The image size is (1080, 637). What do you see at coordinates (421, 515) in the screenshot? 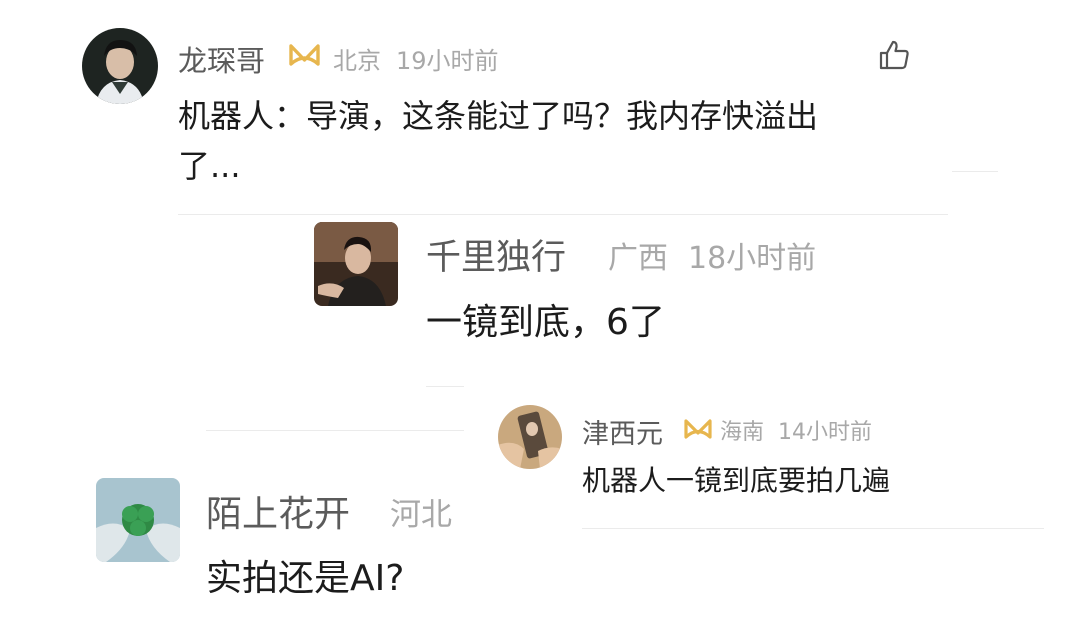
I see `comment-location: 河北` at bounding box center [421, 515].